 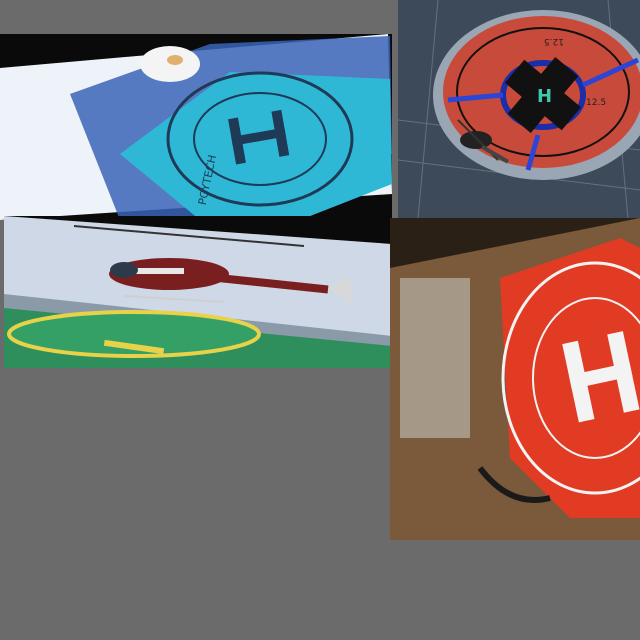 I want to click on photo-rooftop-helipad-aerial: H 12.5 12.5, so click(x=519, y=109).